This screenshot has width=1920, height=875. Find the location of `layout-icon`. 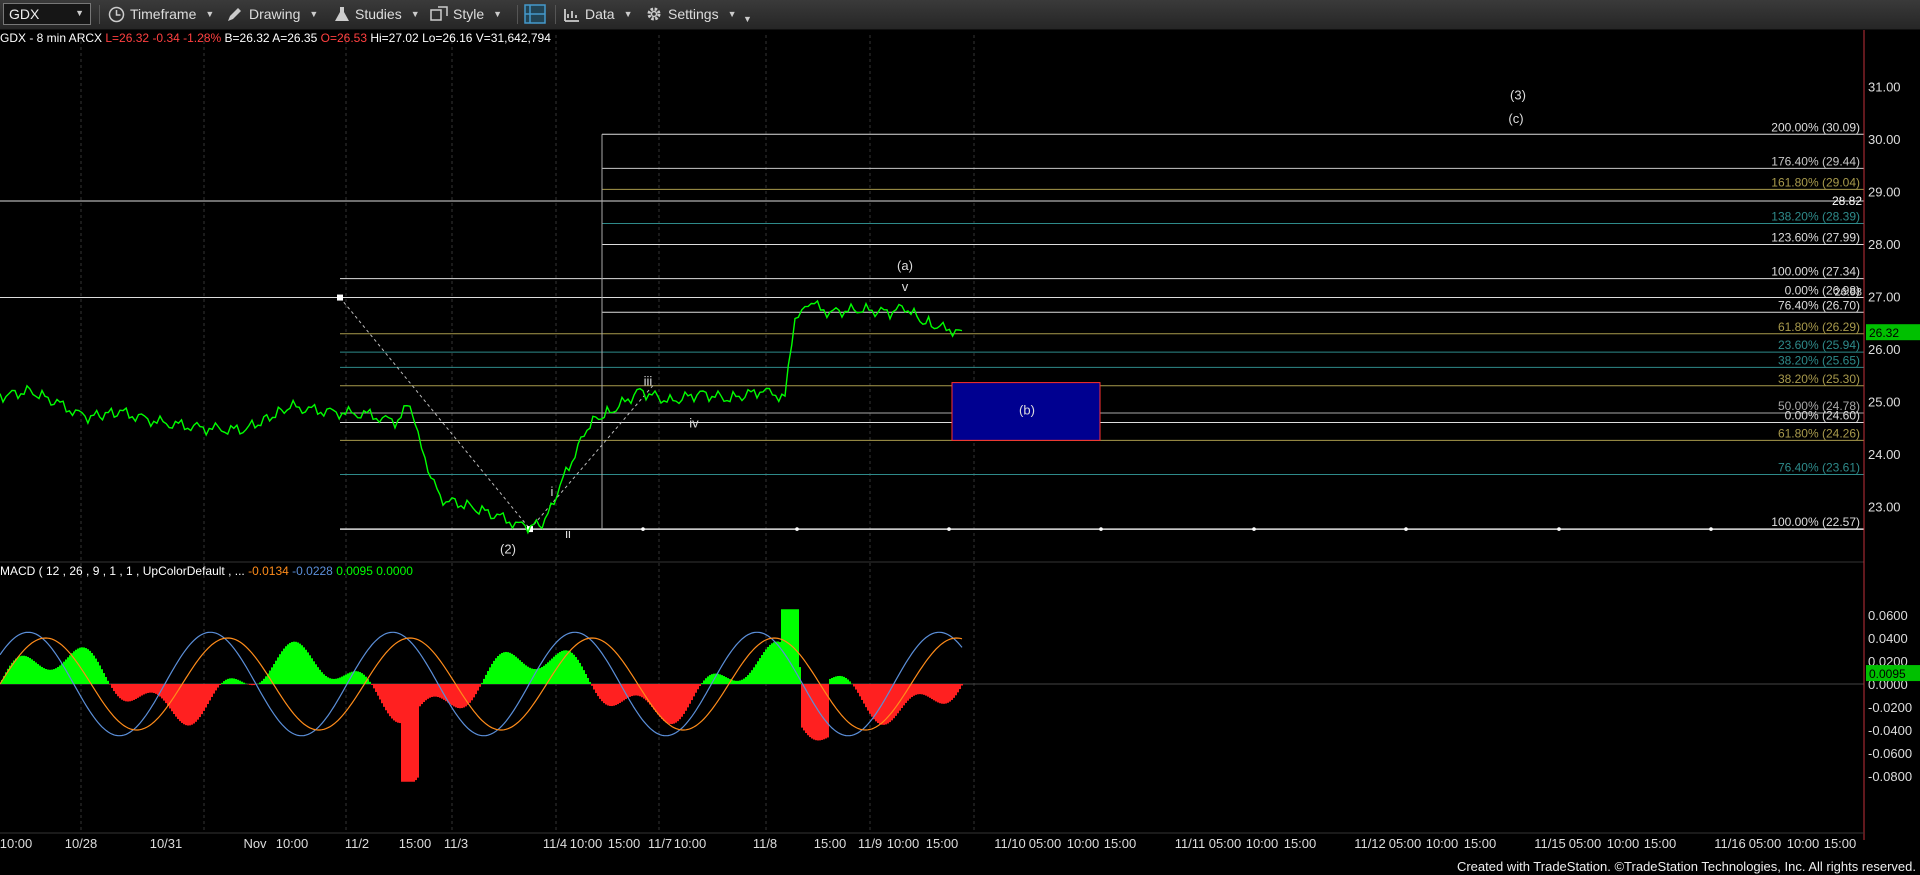

layout-icon is located at coordinates (535, 14).